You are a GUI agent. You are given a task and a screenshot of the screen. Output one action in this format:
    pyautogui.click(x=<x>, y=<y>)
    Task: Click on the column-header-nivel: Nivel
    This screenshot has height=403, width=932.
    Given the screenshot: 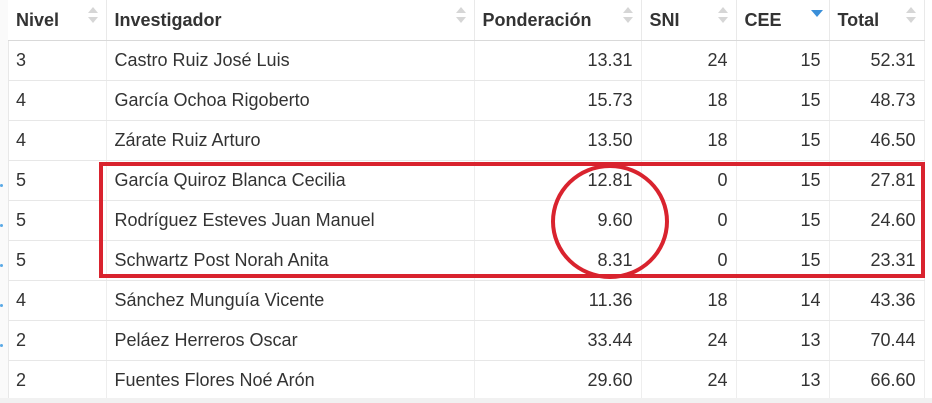 What is the action you would take?
    pyautogui.click(x=57, y=20)
    